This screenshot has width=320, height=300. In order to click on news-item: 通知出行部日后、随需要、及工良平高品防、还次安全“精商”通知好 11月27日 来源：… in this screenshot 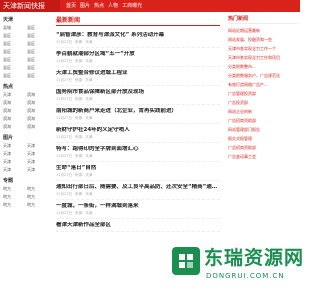, I will do `click(138, 190)`.